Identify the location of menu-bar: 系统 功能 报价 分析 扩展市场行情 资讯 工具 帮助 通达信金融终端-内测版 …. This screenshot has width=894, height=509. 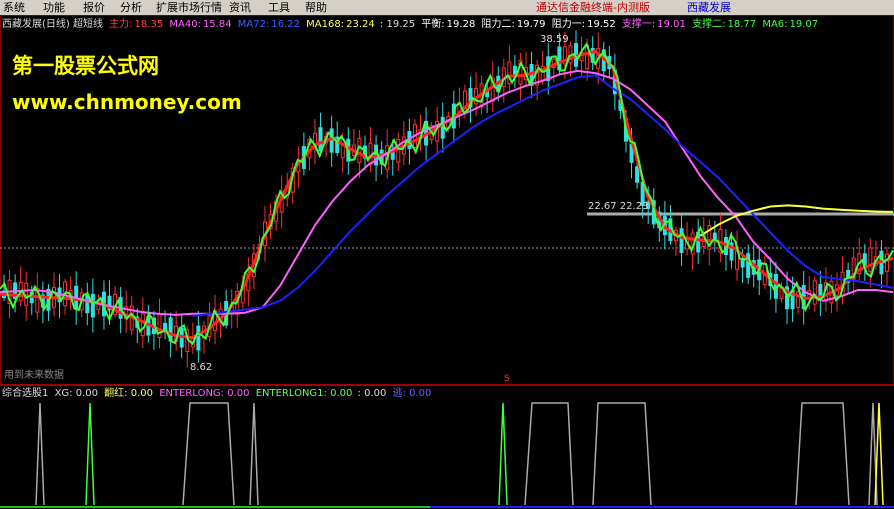
(447, 8).